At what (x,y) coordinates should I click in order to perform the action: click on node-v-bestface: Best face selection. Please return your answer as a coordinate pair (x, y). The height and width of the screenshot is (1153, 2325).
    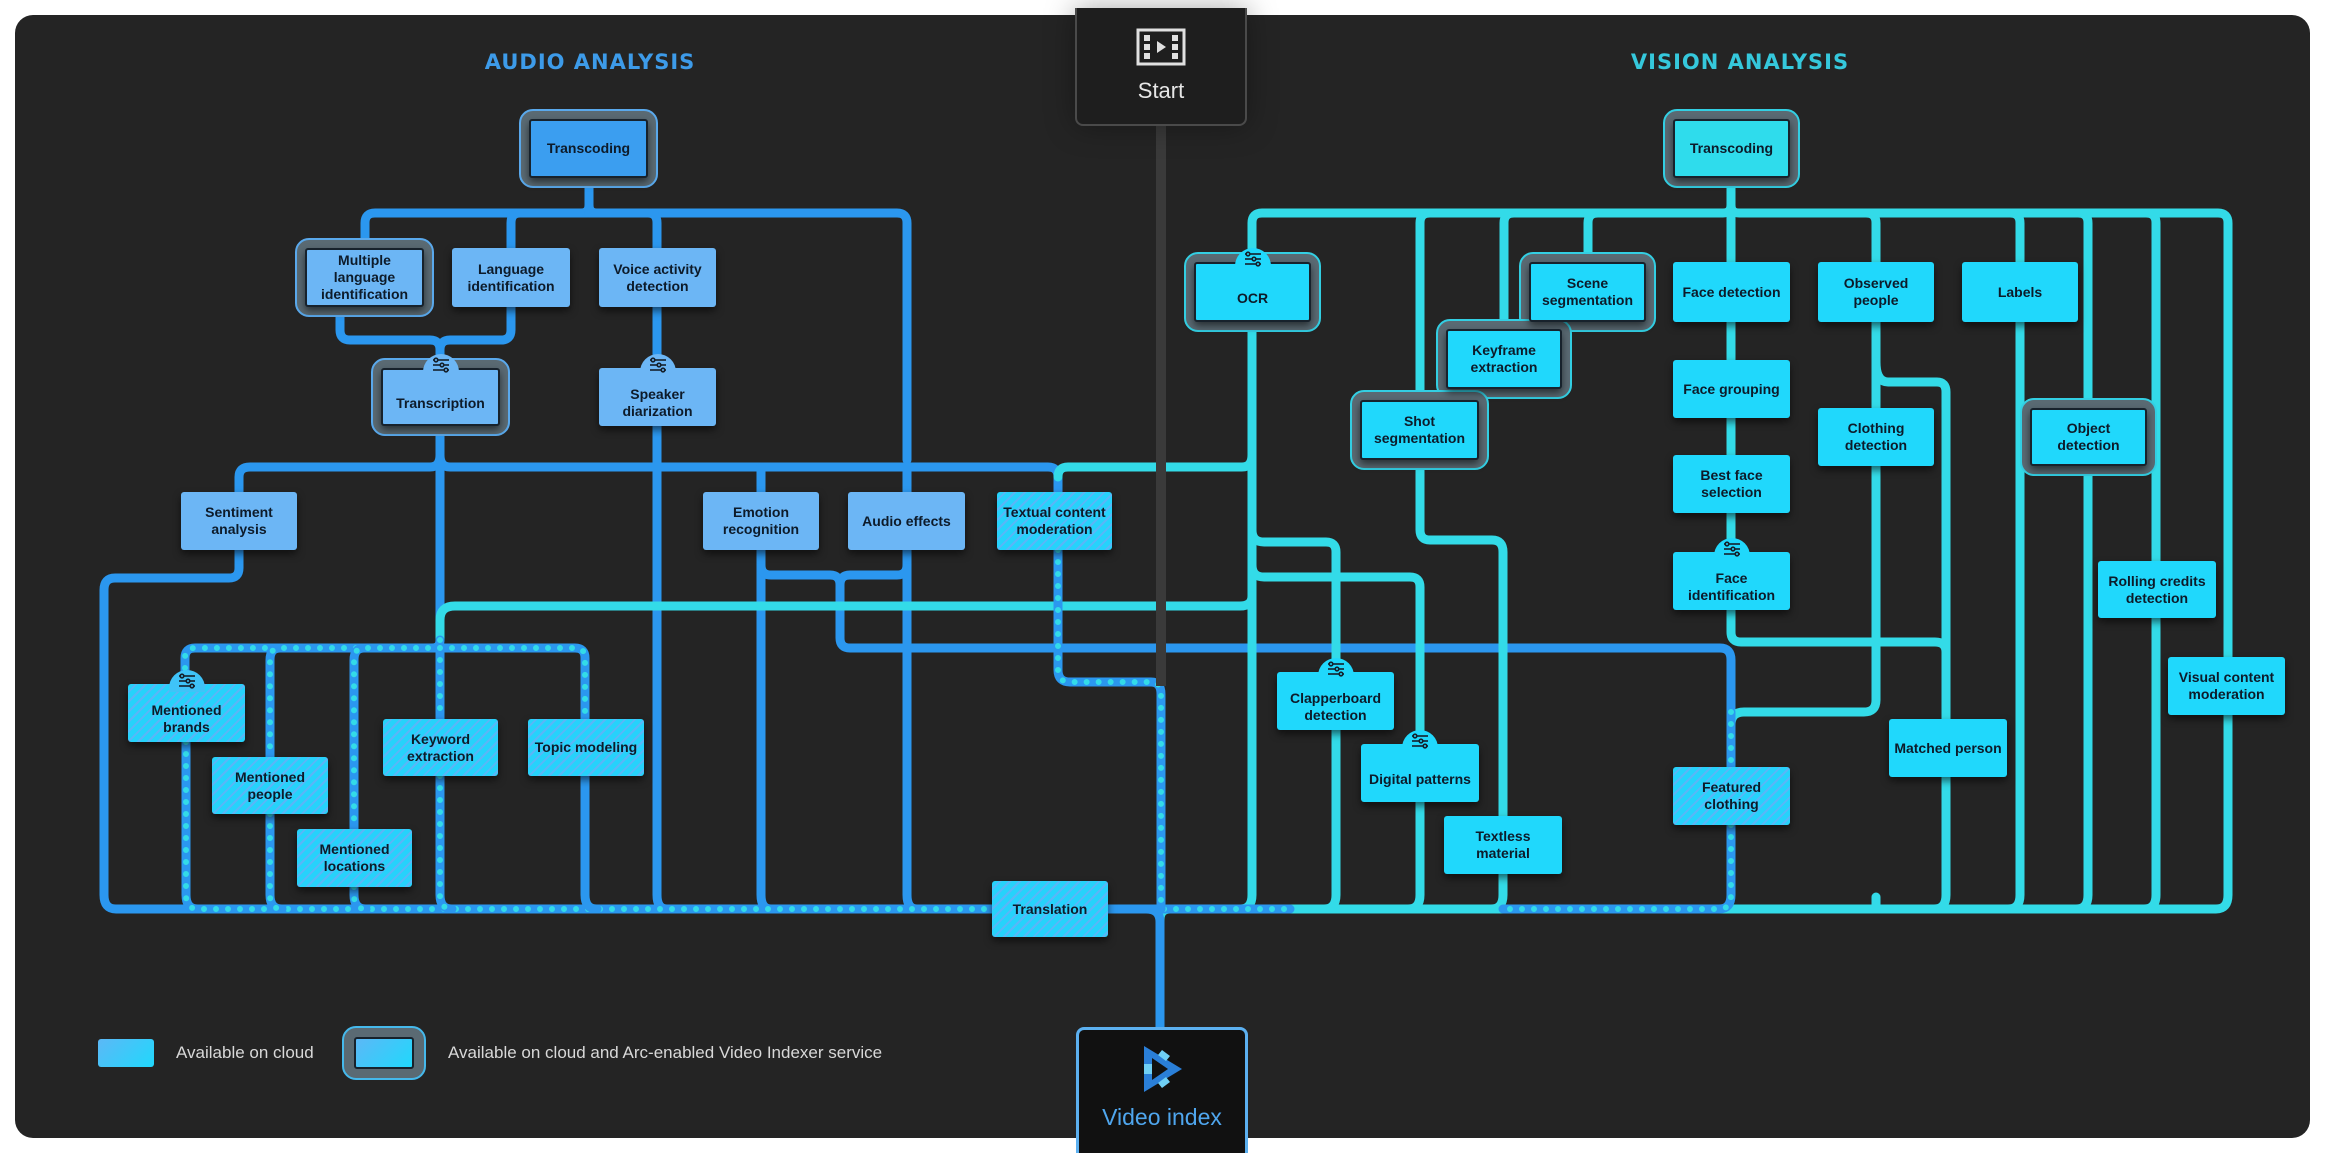
    Looking at the image, I should click on (1731, 484).